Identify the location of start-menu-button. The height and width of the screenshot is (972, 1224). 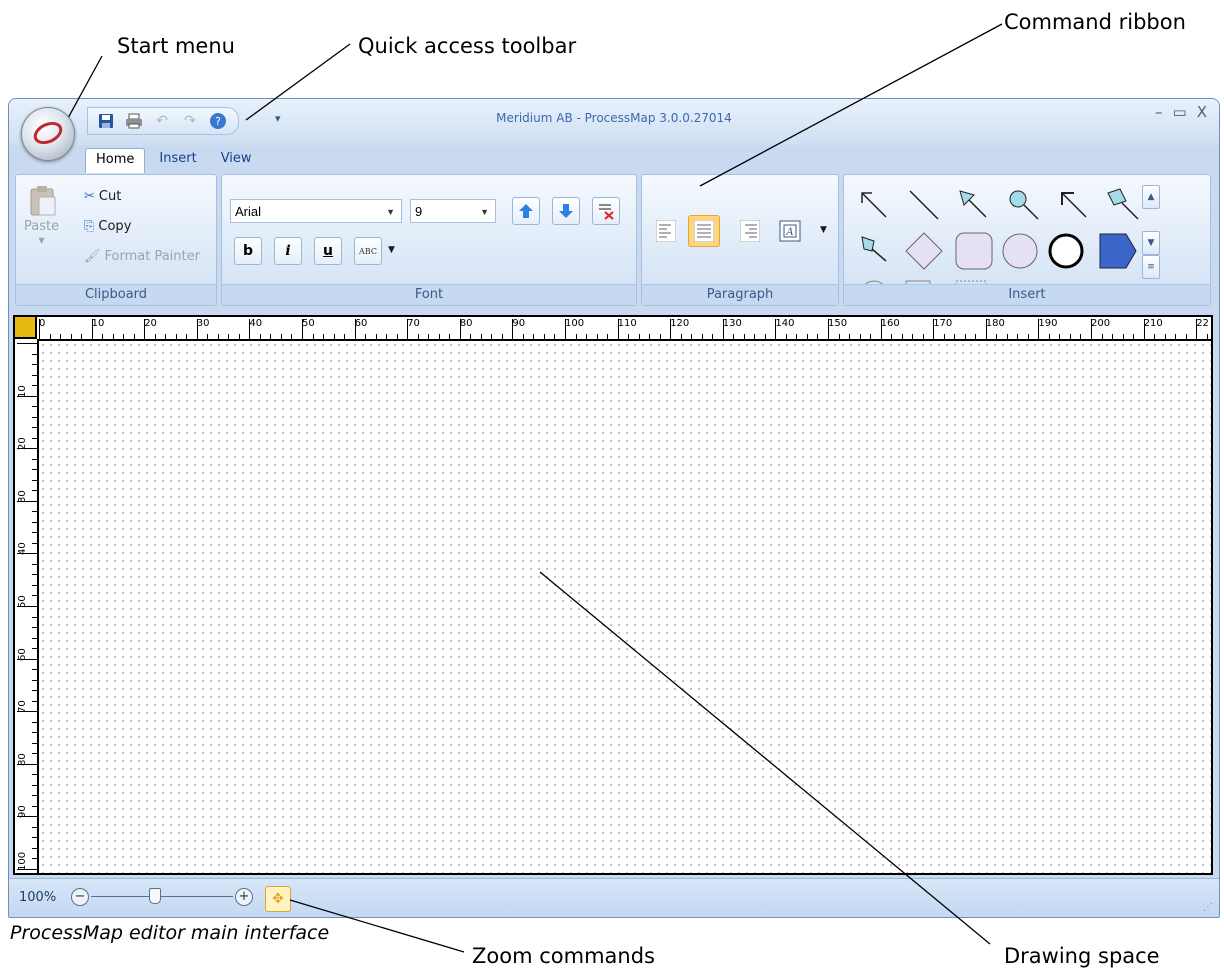
(48, 134).